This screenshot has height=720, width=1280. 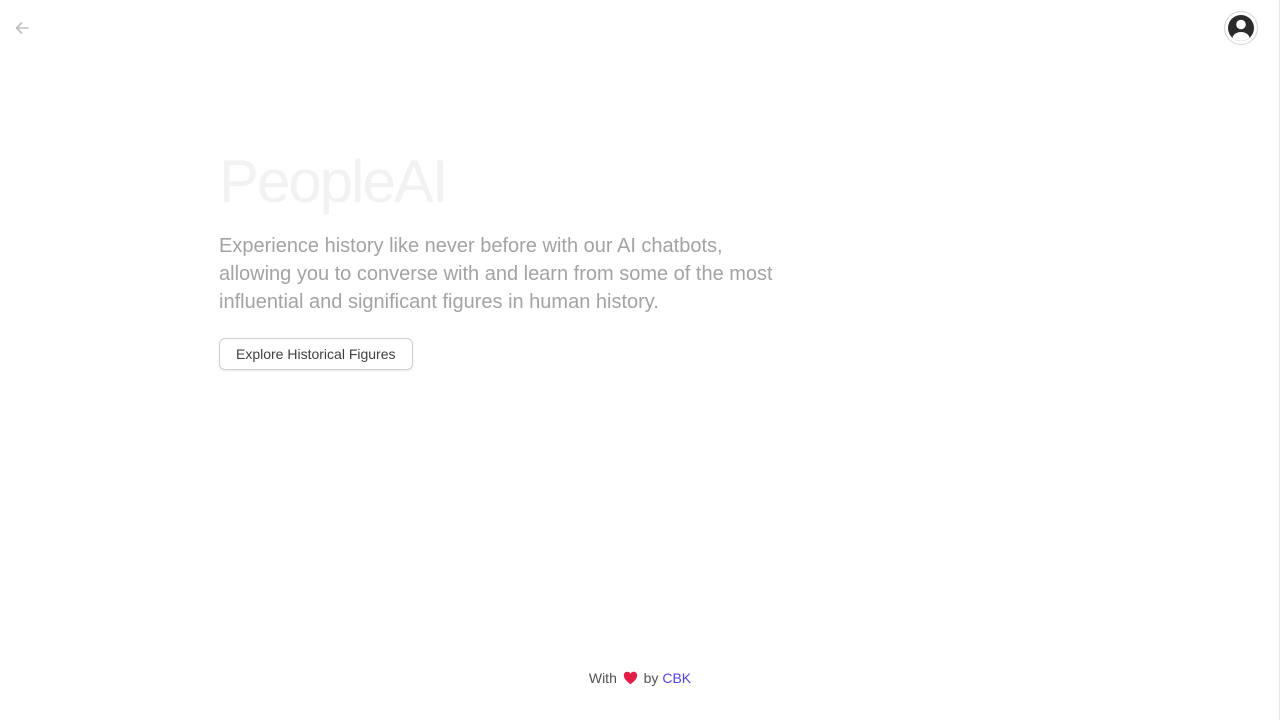 I want to click on page-title: PeopleAI, so click(x=334, y=181).